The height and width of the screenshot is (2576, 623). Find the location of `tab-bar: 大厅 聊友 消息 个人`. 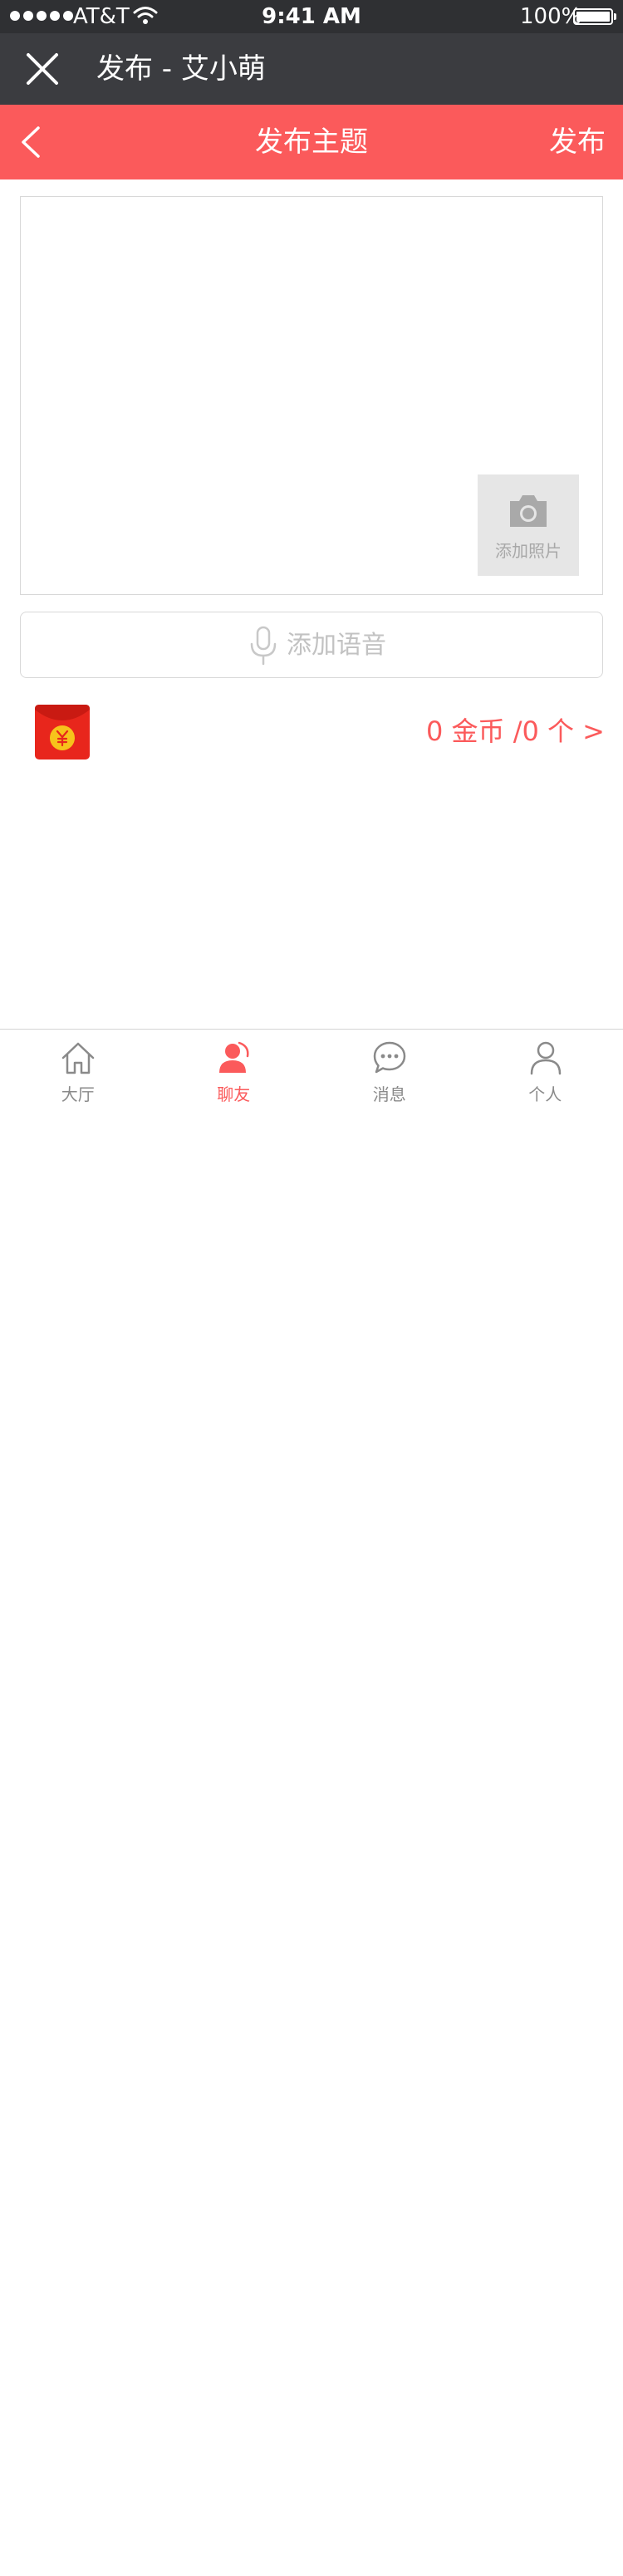

tab-bar: 大厅 聊友 消息 个人 is located at coordinates (311, 1070).